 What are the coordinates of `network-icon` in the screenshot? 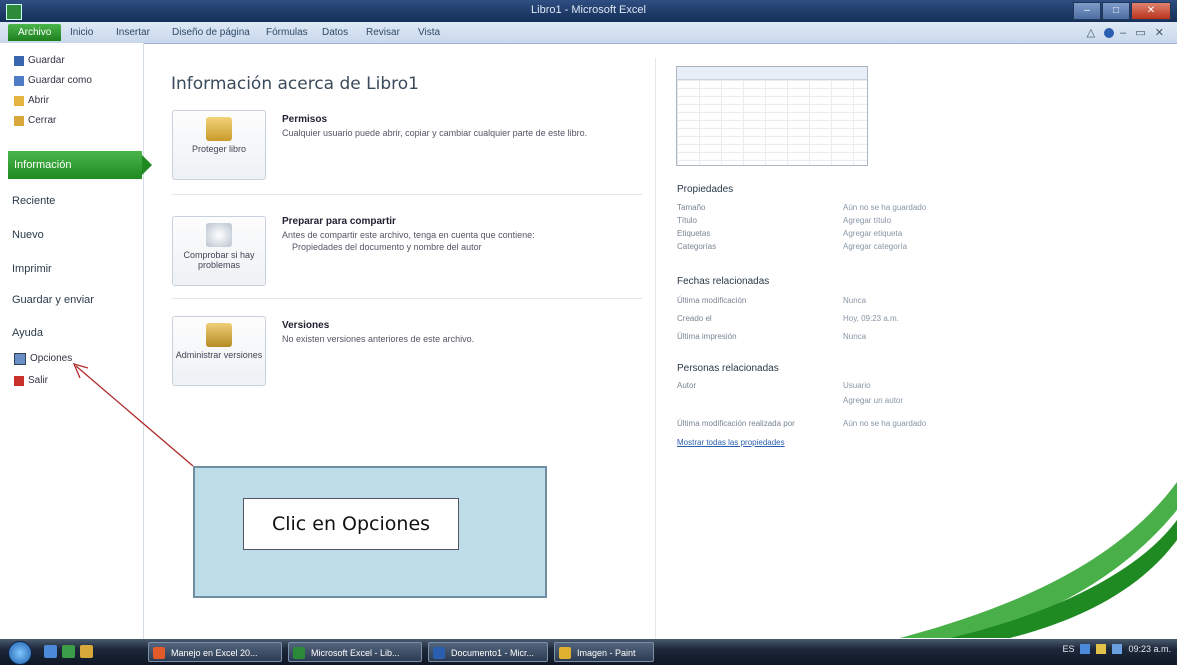 It's located at (1085, 649).